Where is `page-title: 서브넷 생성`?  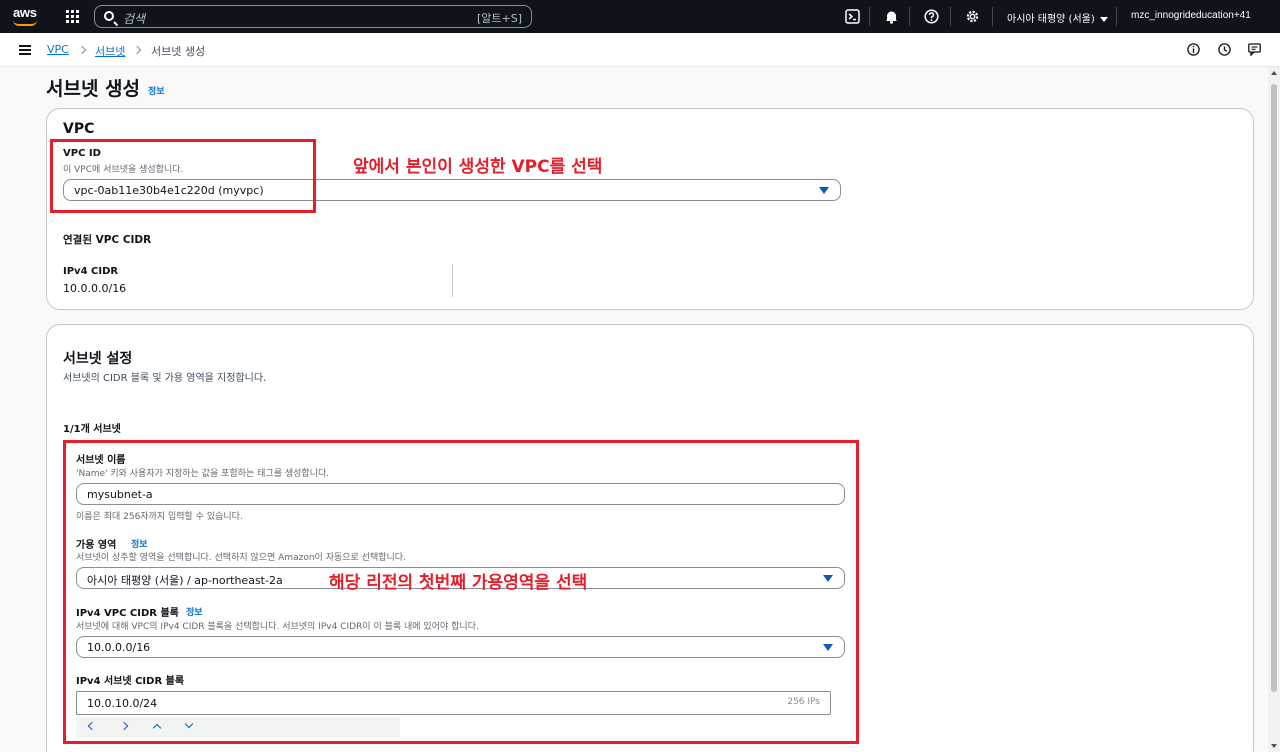
page-title: 서브넷 생성 is located at coordinates (93, 89).